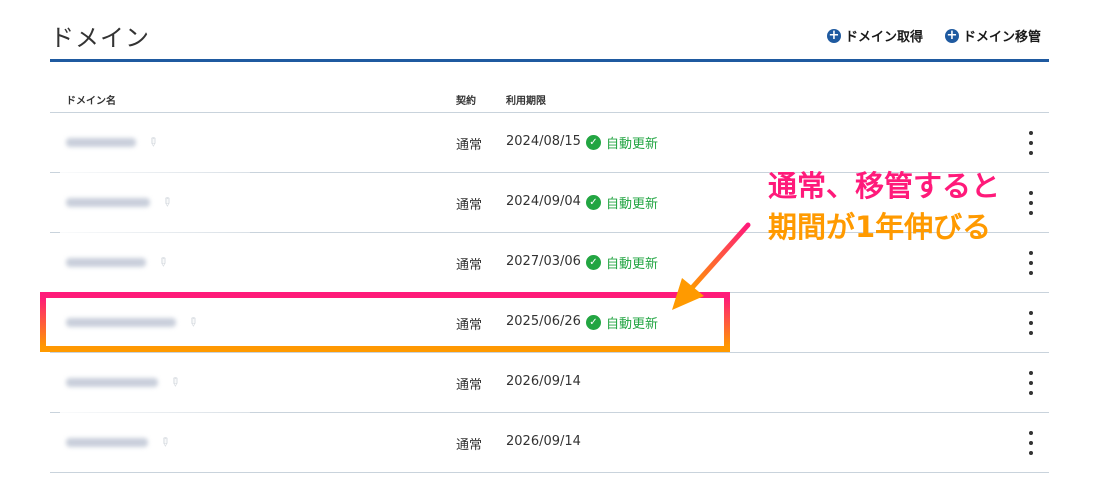  What do you see at coordinates (1001, 37) in the screenshot?
I see `transfer-domain-label: ドメイン移管` at bounding box center [1001, 37].